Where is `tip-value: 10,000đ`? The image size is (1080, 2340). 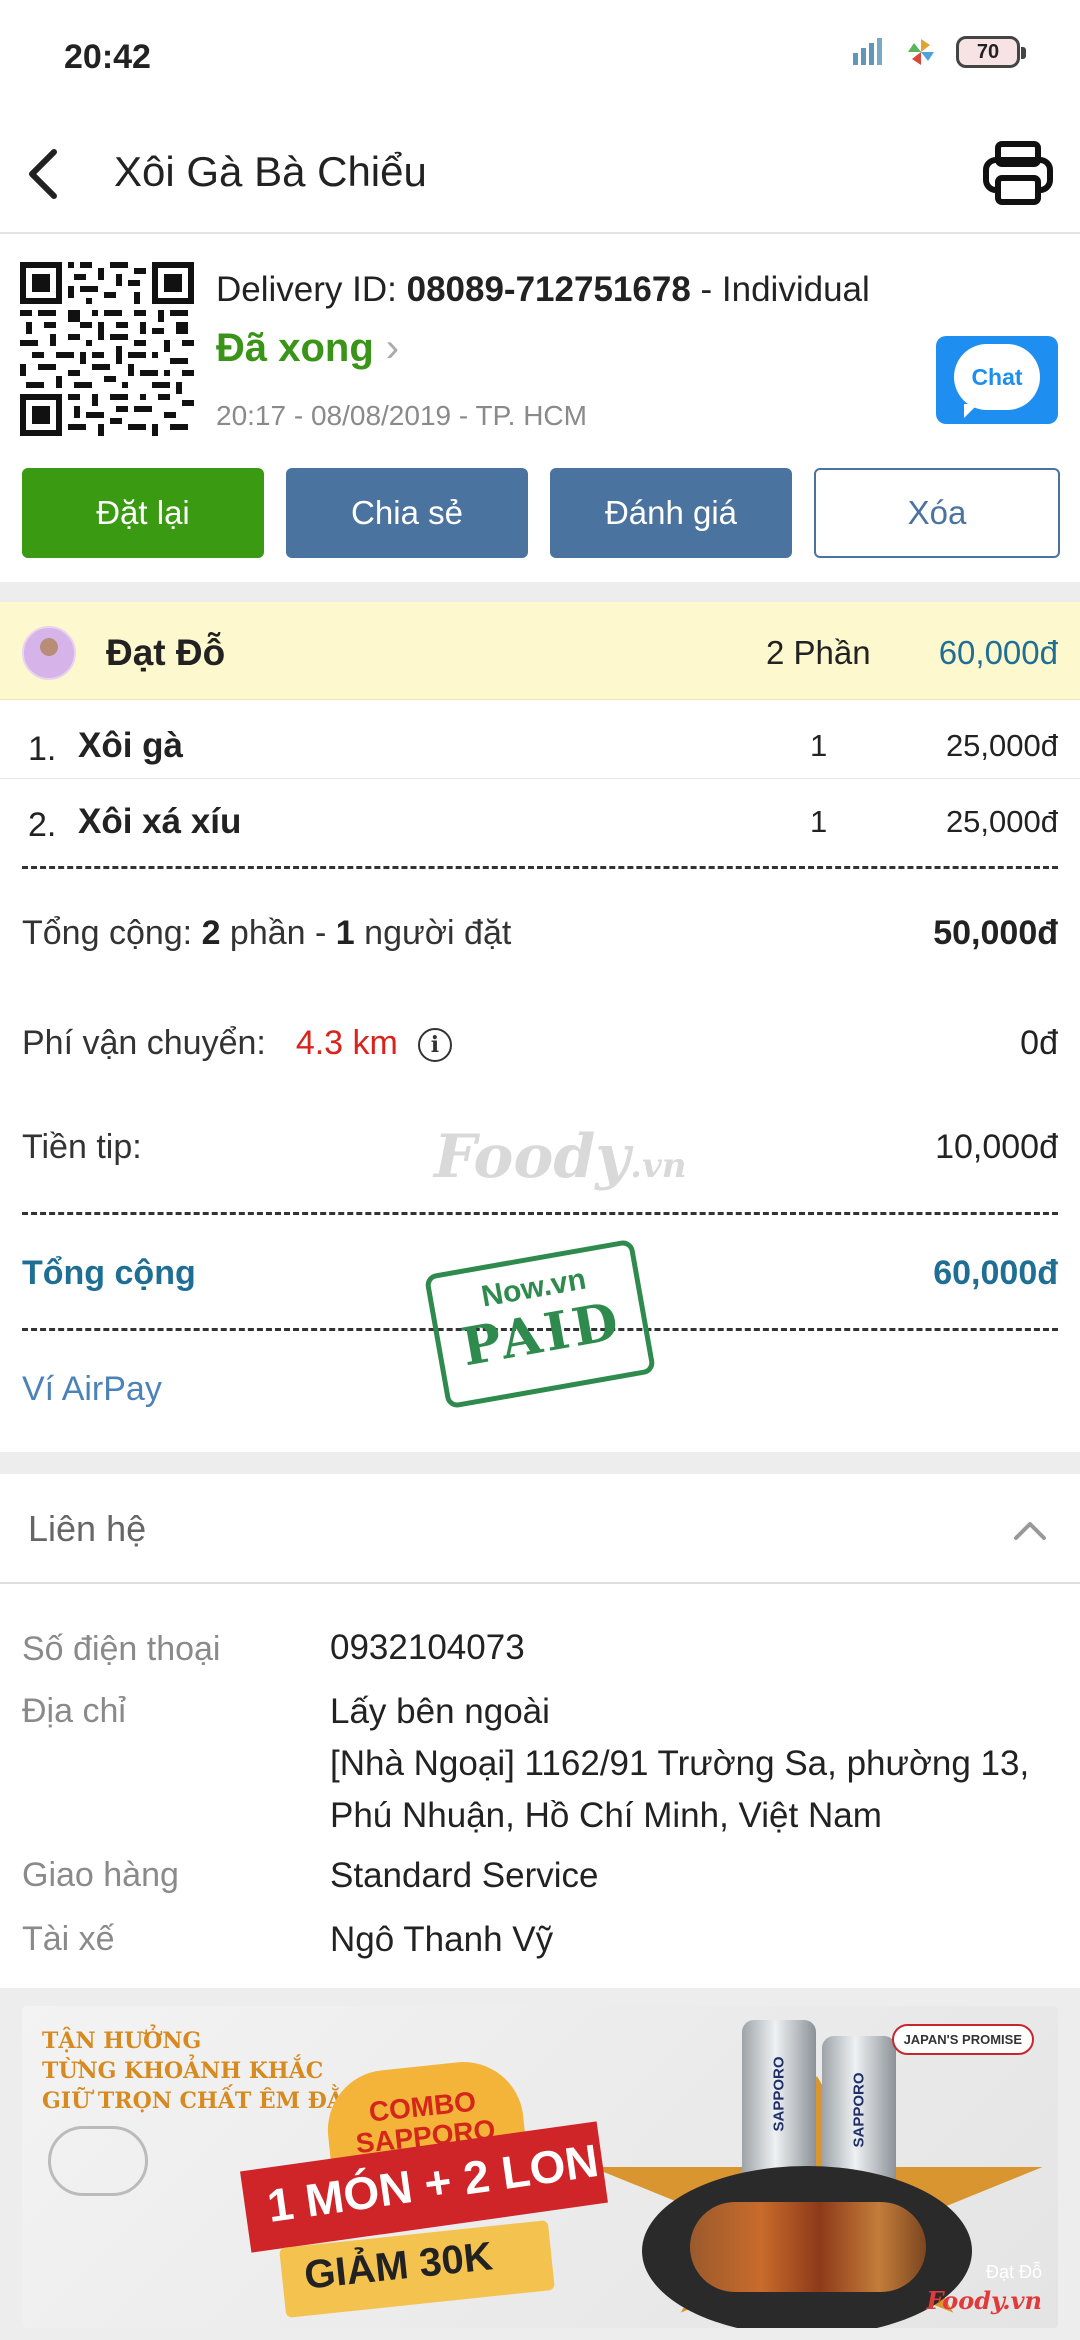
tip-value: 10,000đ is located at coordinates (996, 1147).